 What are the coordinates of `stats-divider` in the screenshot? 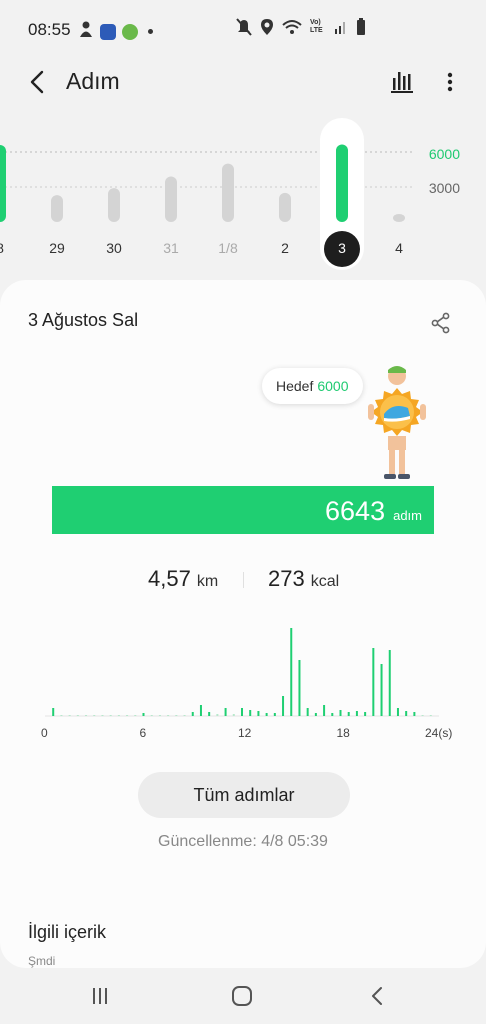 It's located at (243, 580).